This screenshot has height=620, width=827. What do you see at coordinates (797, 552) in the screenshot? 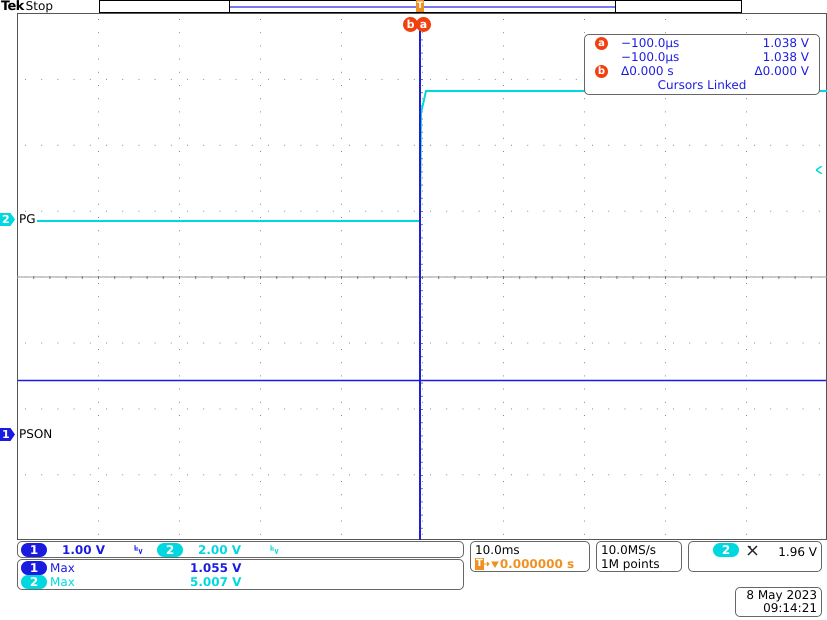
I see `trigger-level: 1.96 V` at bounding box center [797, 552].